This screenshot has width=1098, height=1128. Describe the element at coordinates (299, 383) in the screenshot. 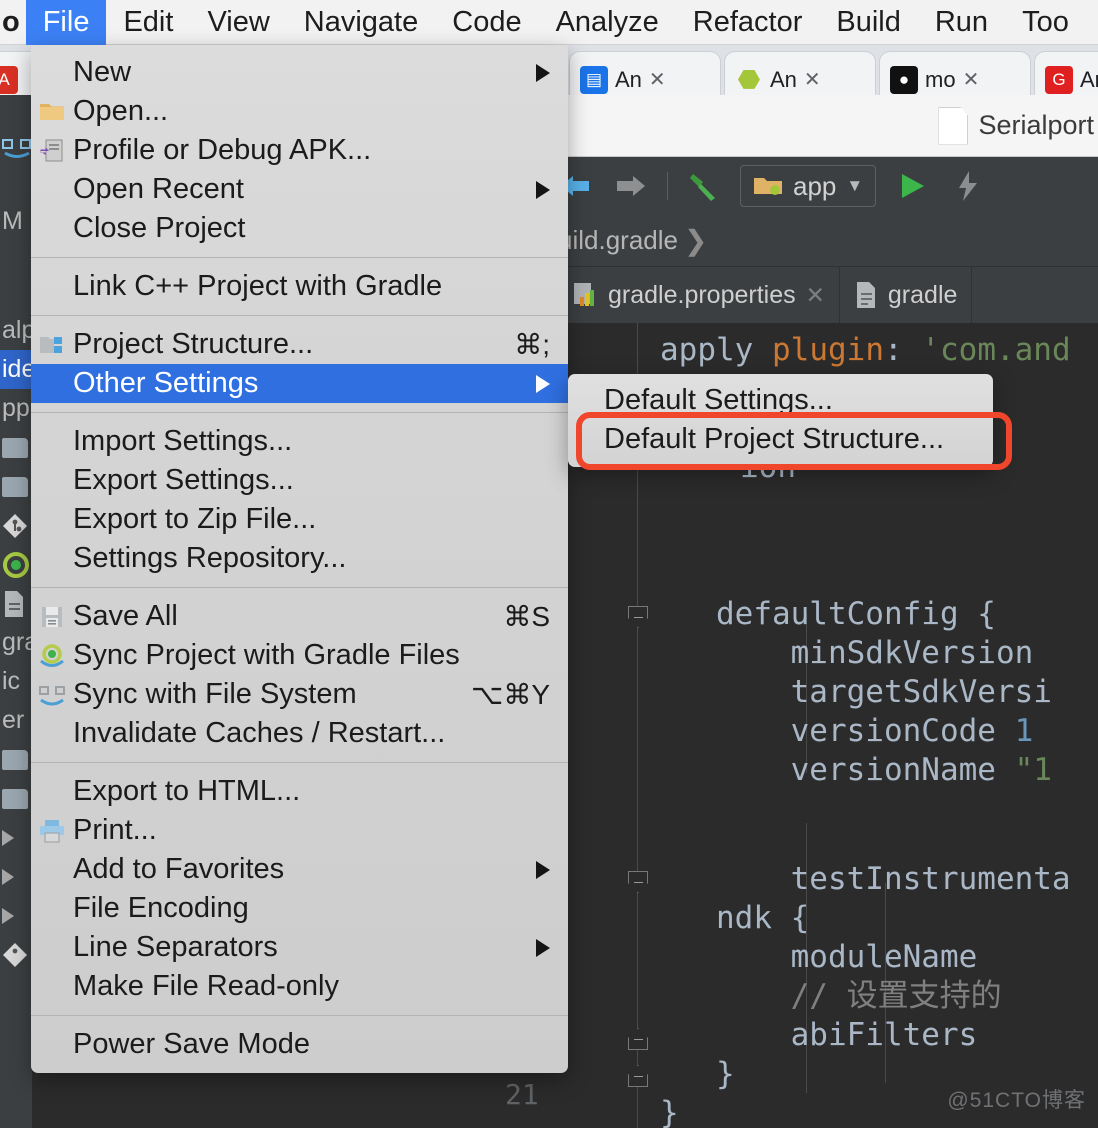

I see `menu-item-other-settings: Other Settings` at that location.